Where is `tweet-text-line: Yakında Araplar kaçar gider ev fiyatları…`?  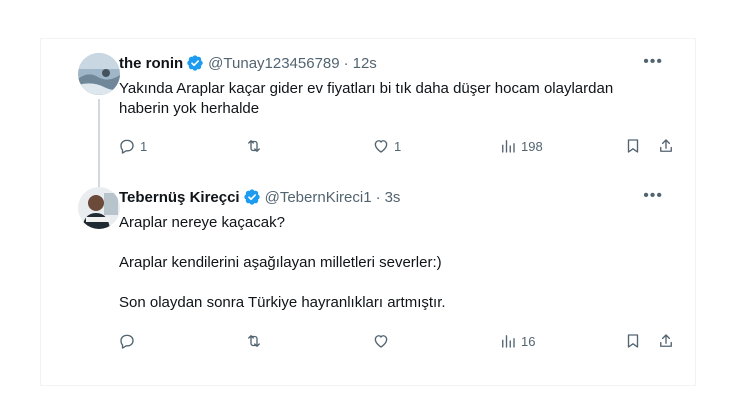
tweet-text-line: Yakında Araplar kaçar gider ev fiyatları… is located at coordinates (366, 88).